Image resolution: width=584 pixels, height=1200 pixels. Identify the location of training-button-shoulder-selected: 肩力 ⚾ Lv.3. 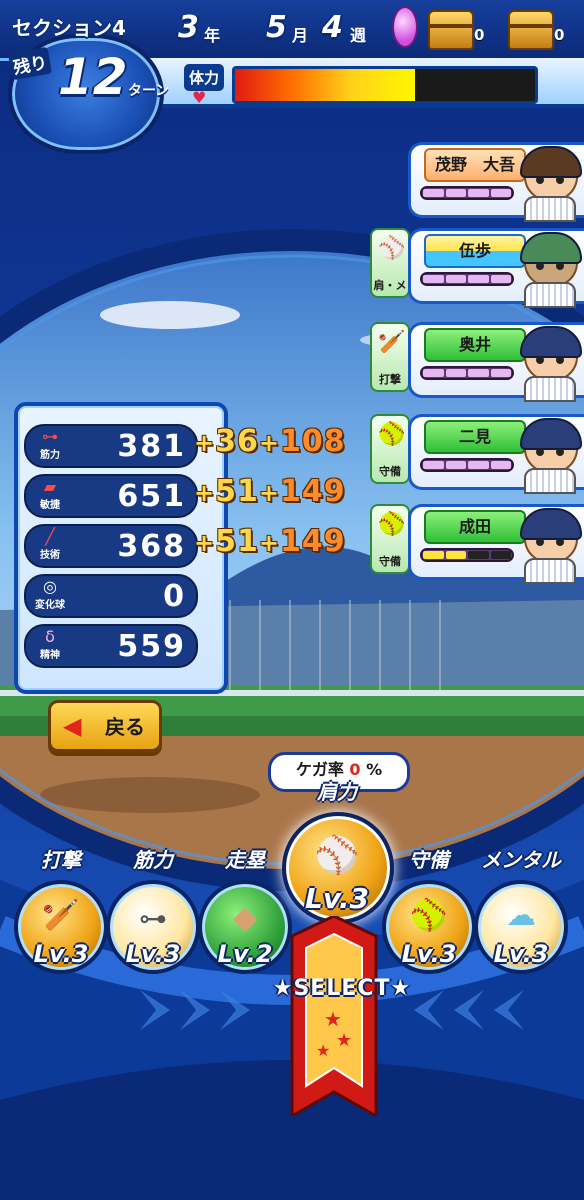
(338, 852).